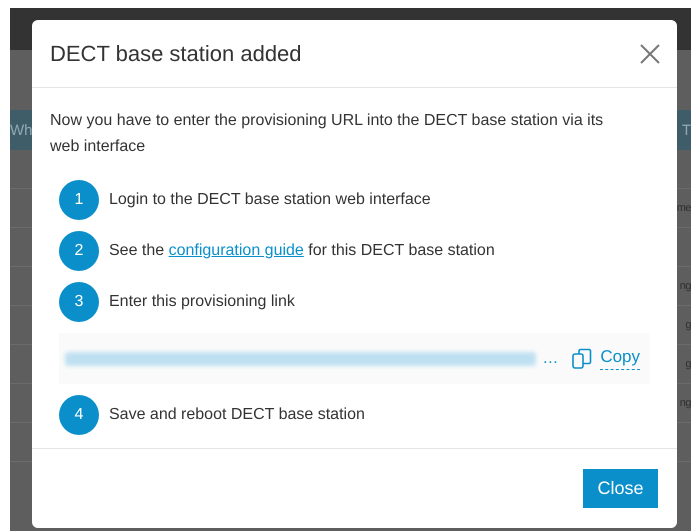 This screenshot has height=531, width=691. What do you see at coordinates (79, 302) in the screenshot?
I see `step-number: 3` at bounding box center [79, 302].